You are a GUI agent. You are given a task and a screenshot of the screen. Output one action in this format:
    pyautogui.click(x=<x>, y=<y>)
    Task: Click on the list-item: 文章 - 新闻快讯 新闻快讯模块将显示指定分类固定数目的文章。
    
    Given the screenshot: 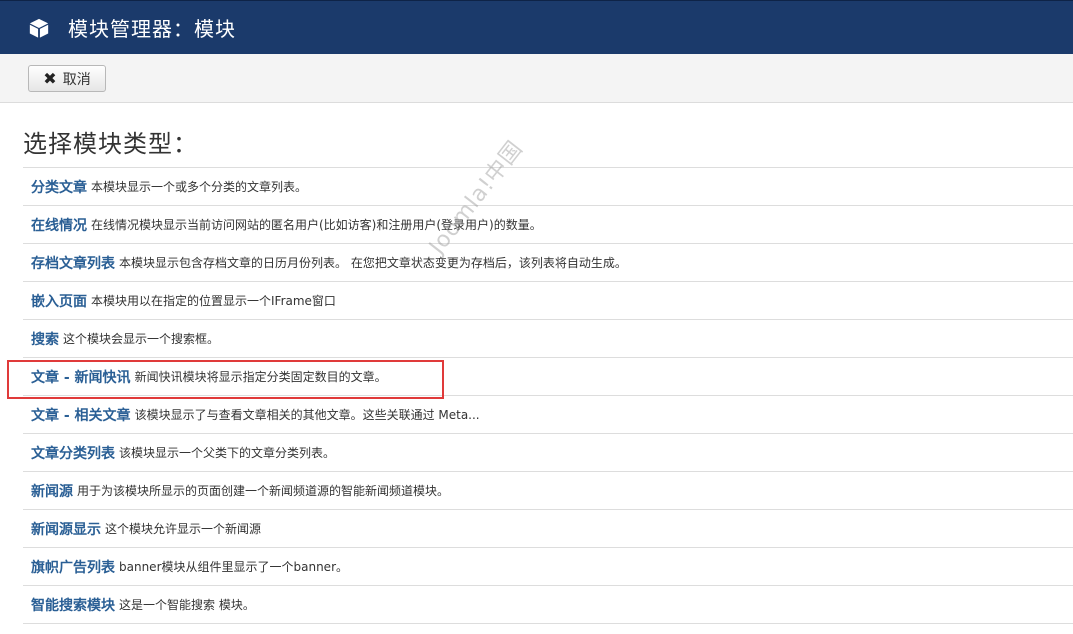 What is the action you would take?
    pyautogui.click(x=548, y=376)
    